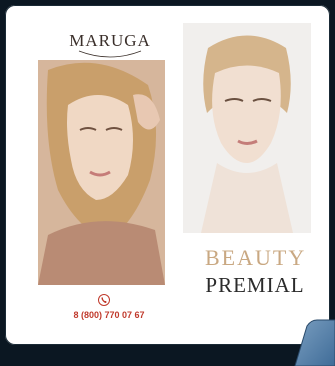  What do you see at coordinates (311, 336) in the screenshot?
I see `page-curl-icon` at bounding box center [311, 336].